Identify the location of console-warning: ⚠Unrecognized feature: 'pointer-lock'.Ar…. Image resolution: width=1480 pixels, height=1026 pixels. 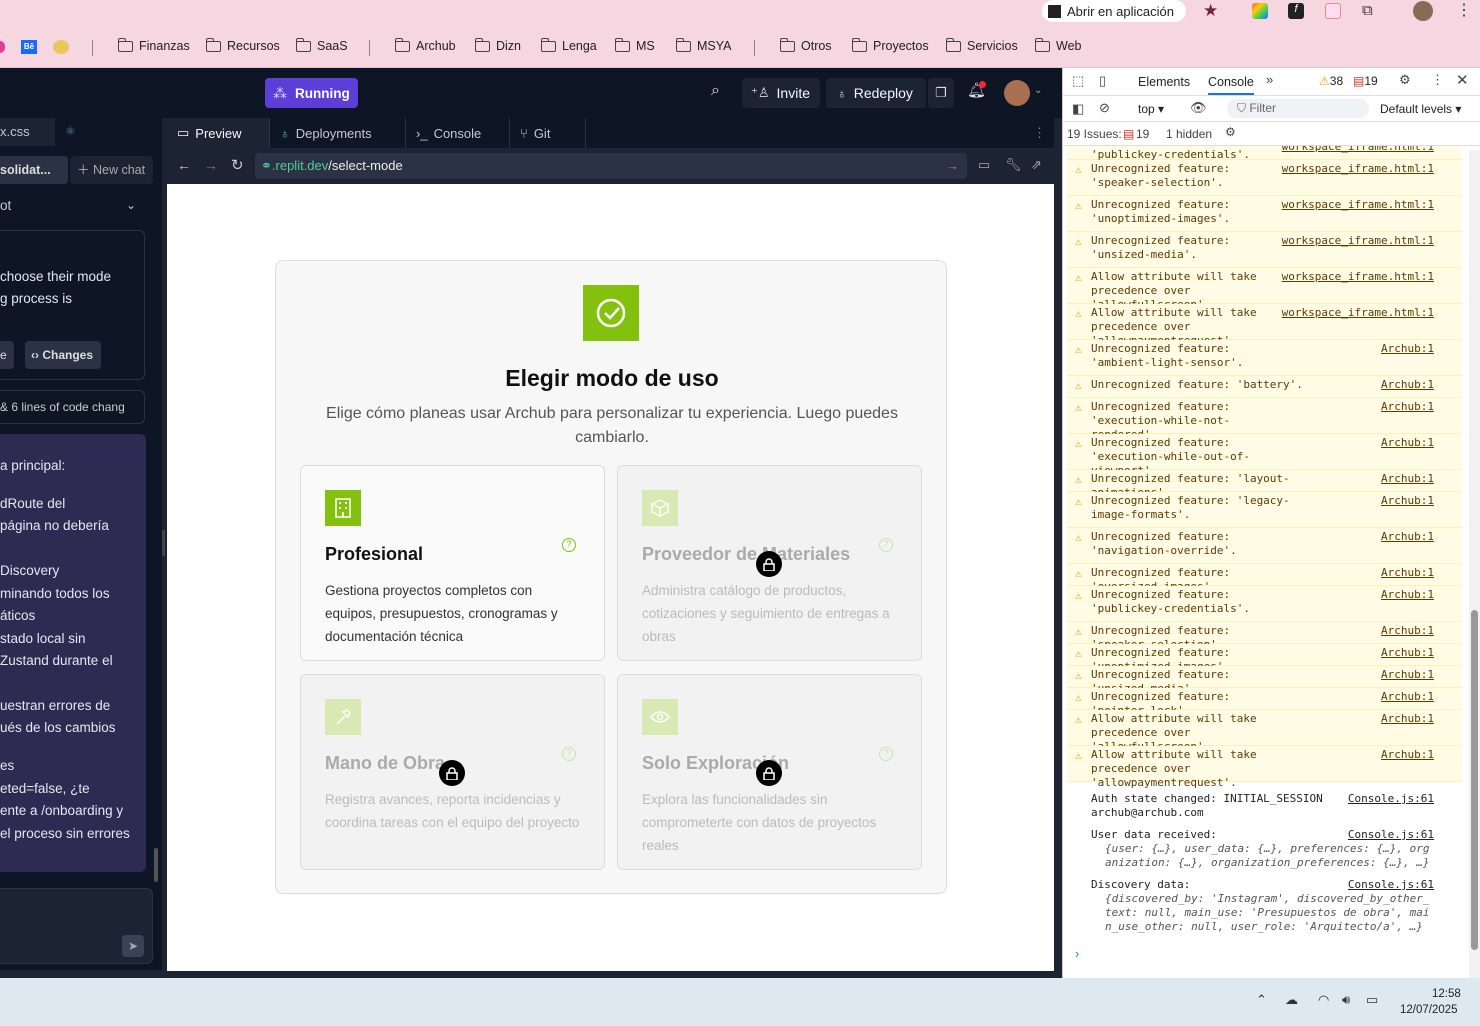
(1264, 702).